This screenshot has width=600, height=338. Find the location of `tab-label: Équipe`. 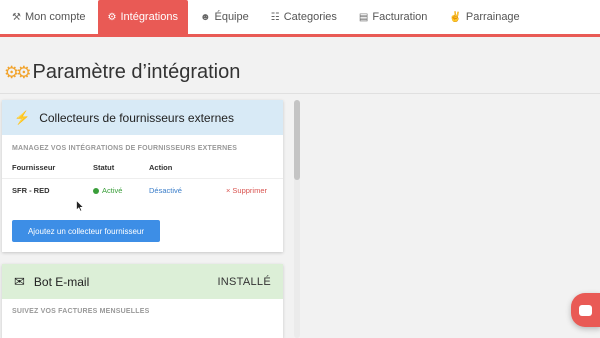

tab-label: Équipe is located at coordinates (231, 17).